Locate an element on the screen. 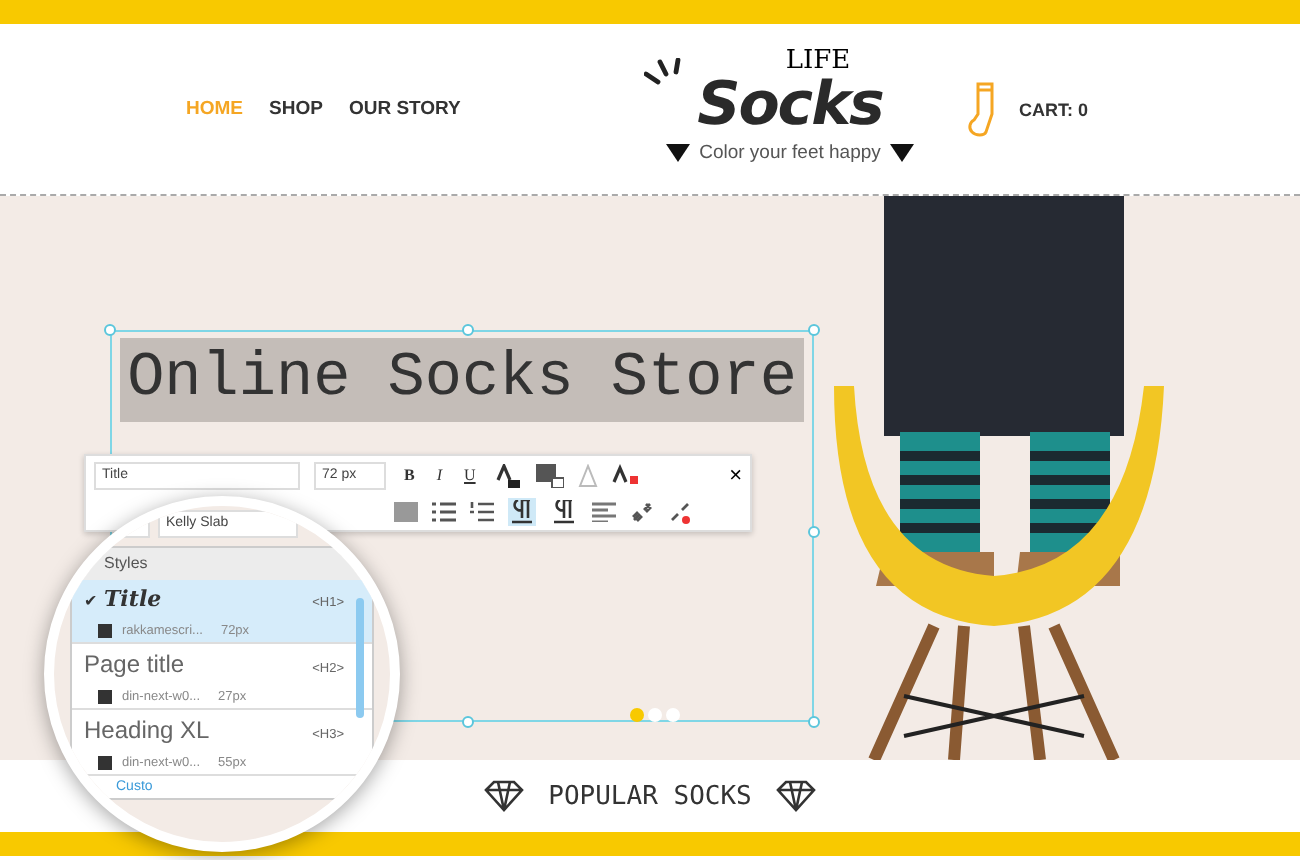 Image resolution: width=1300 pixels, height=860 pixels. checkmark-icon: ✔ is located at coordinates (91, 601).